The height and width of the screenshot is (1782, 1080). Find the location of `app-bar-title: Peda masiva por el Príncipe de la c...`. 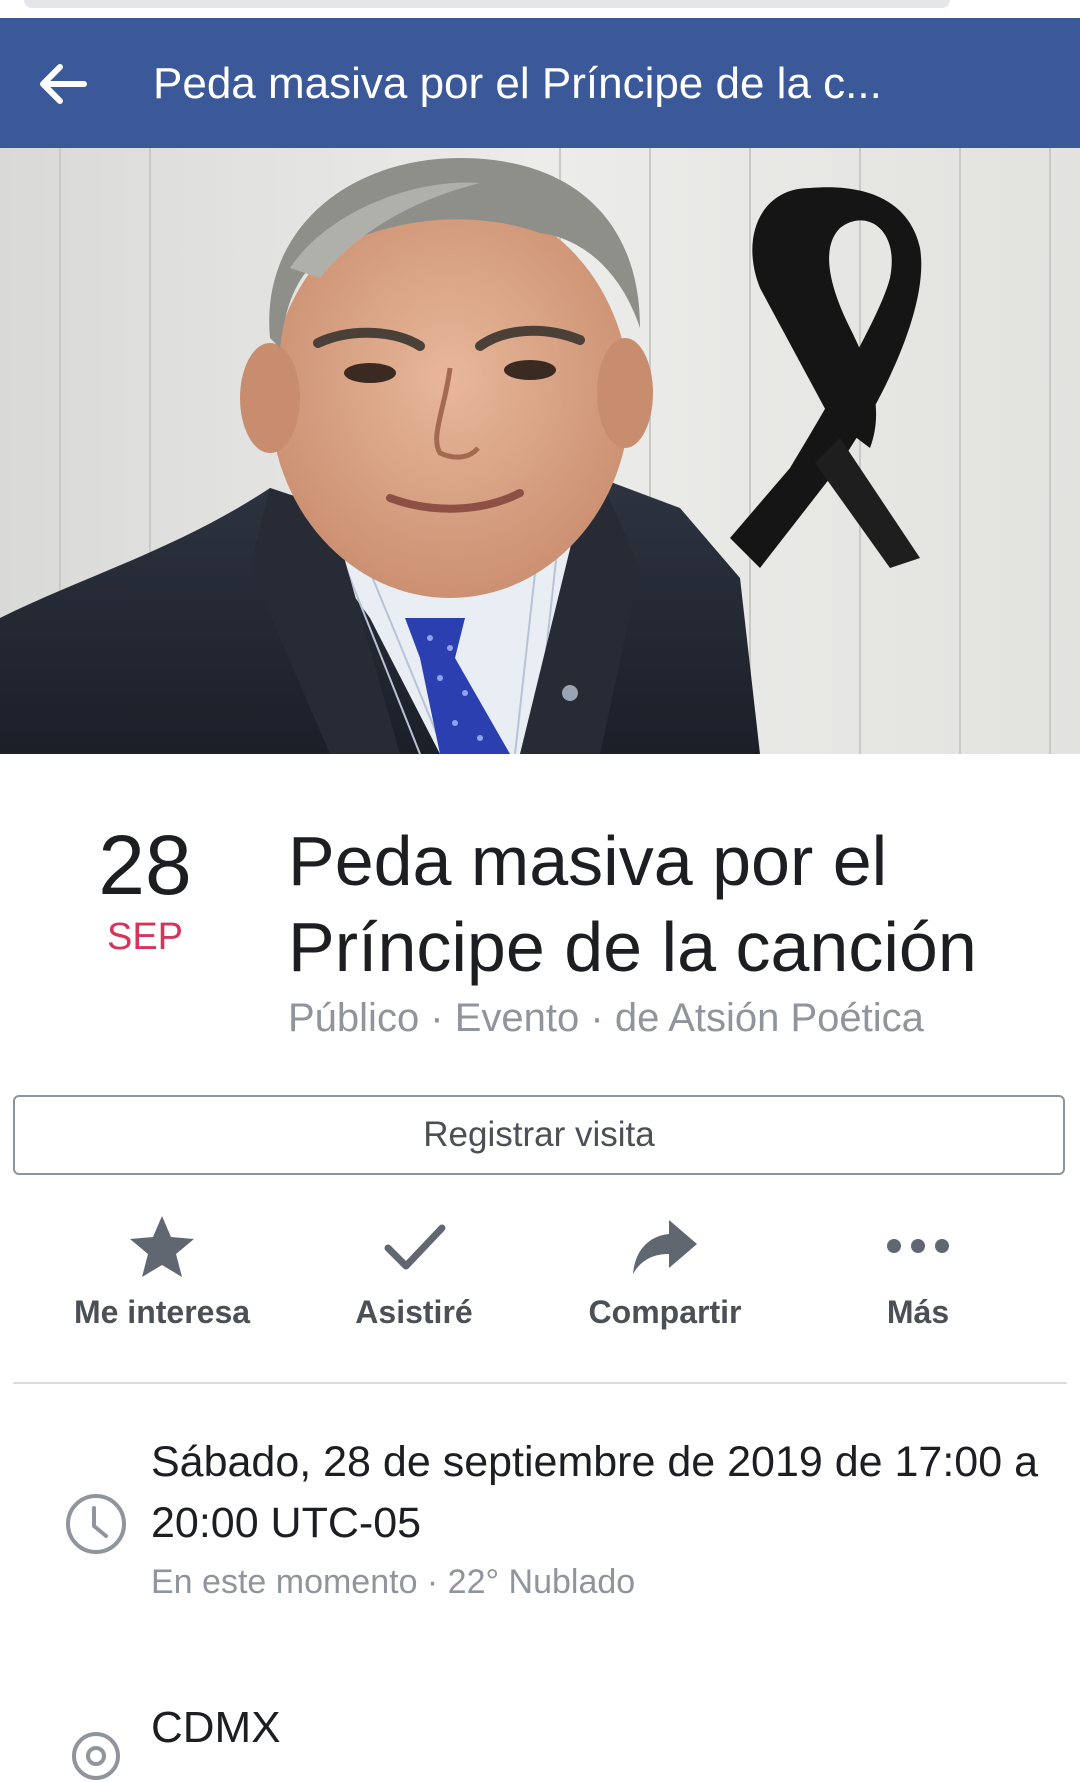

app-bar-title: Peda masiva por el Príncipe de la c... is located at coordinates (517, 83).